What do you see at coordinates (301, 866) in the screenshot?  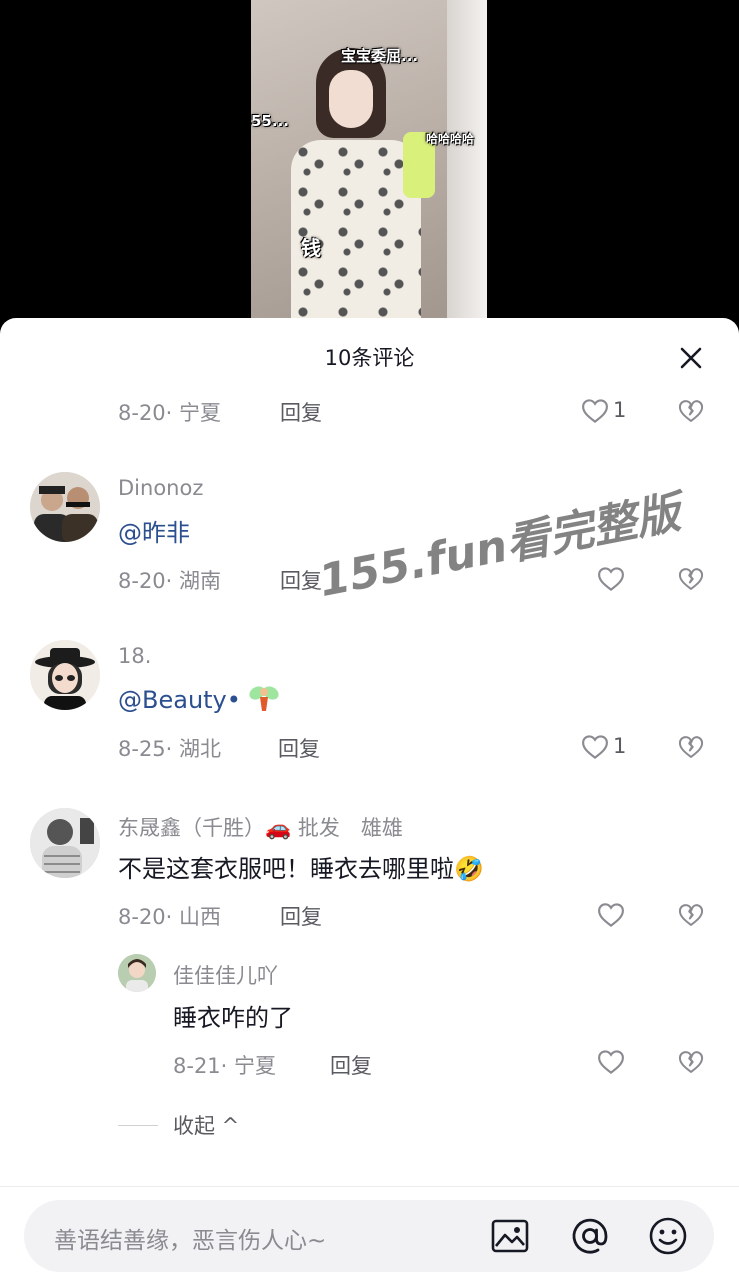 I see `comment-text: 不是这套衣服吧！睡衣去哪里啦🤣` at bounding box center [301, 866].